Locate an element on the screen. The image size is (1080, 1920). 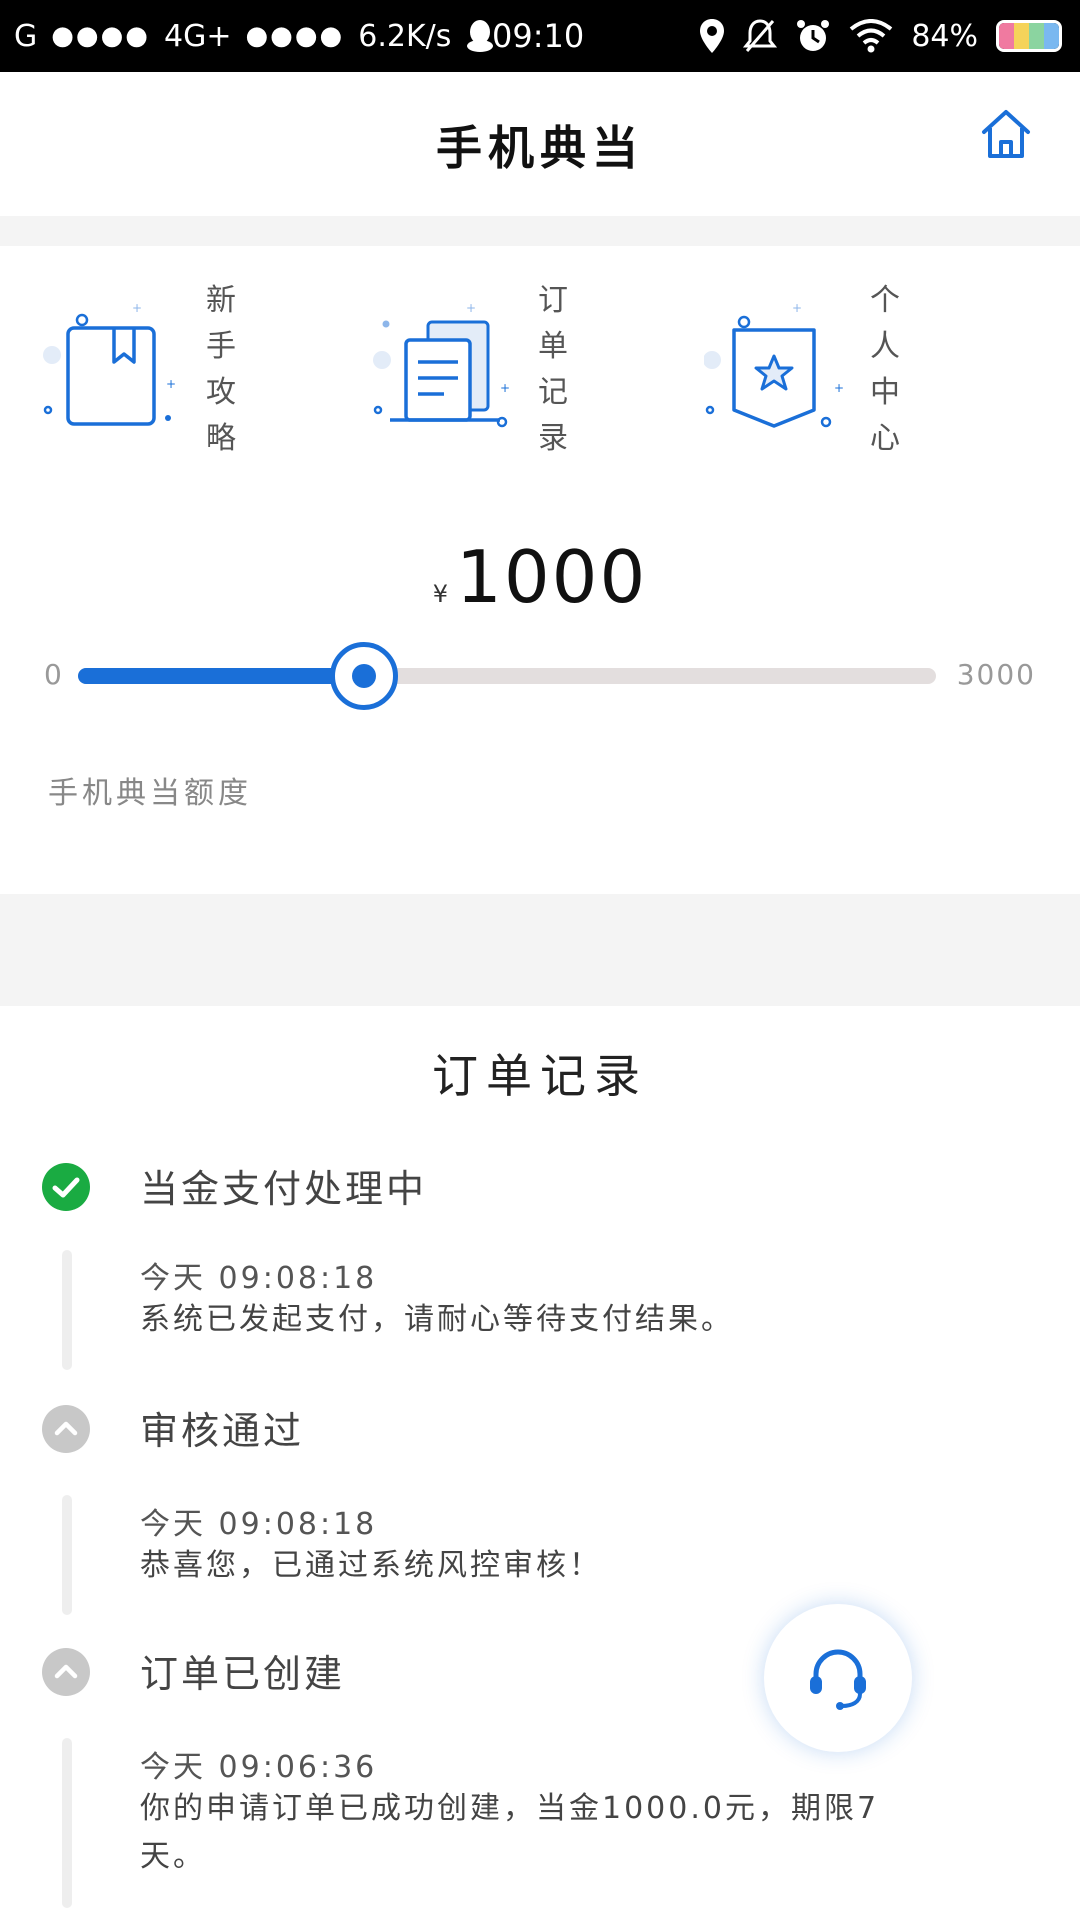
status-right: 84% is located at coordinates (880, 36).